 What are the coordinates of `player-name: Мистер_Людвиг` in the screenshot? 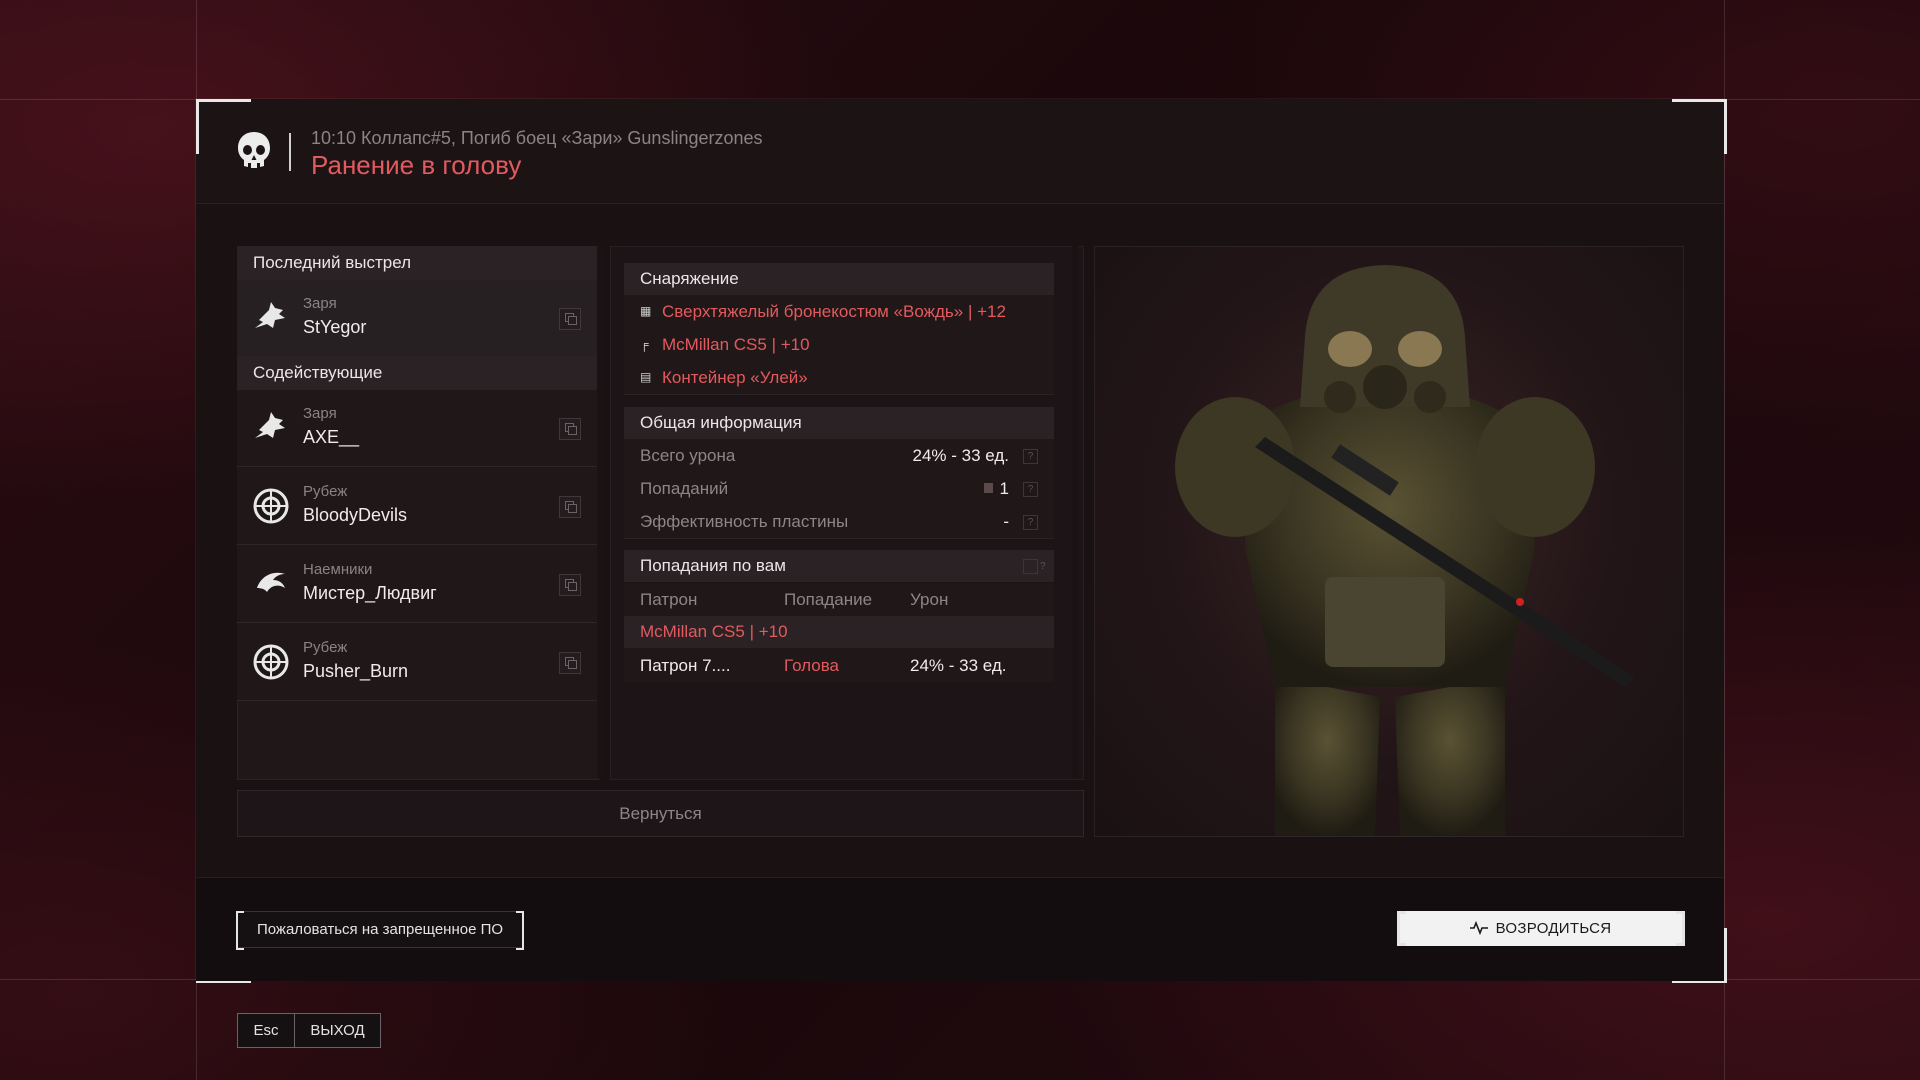 It's located at (370, 593).